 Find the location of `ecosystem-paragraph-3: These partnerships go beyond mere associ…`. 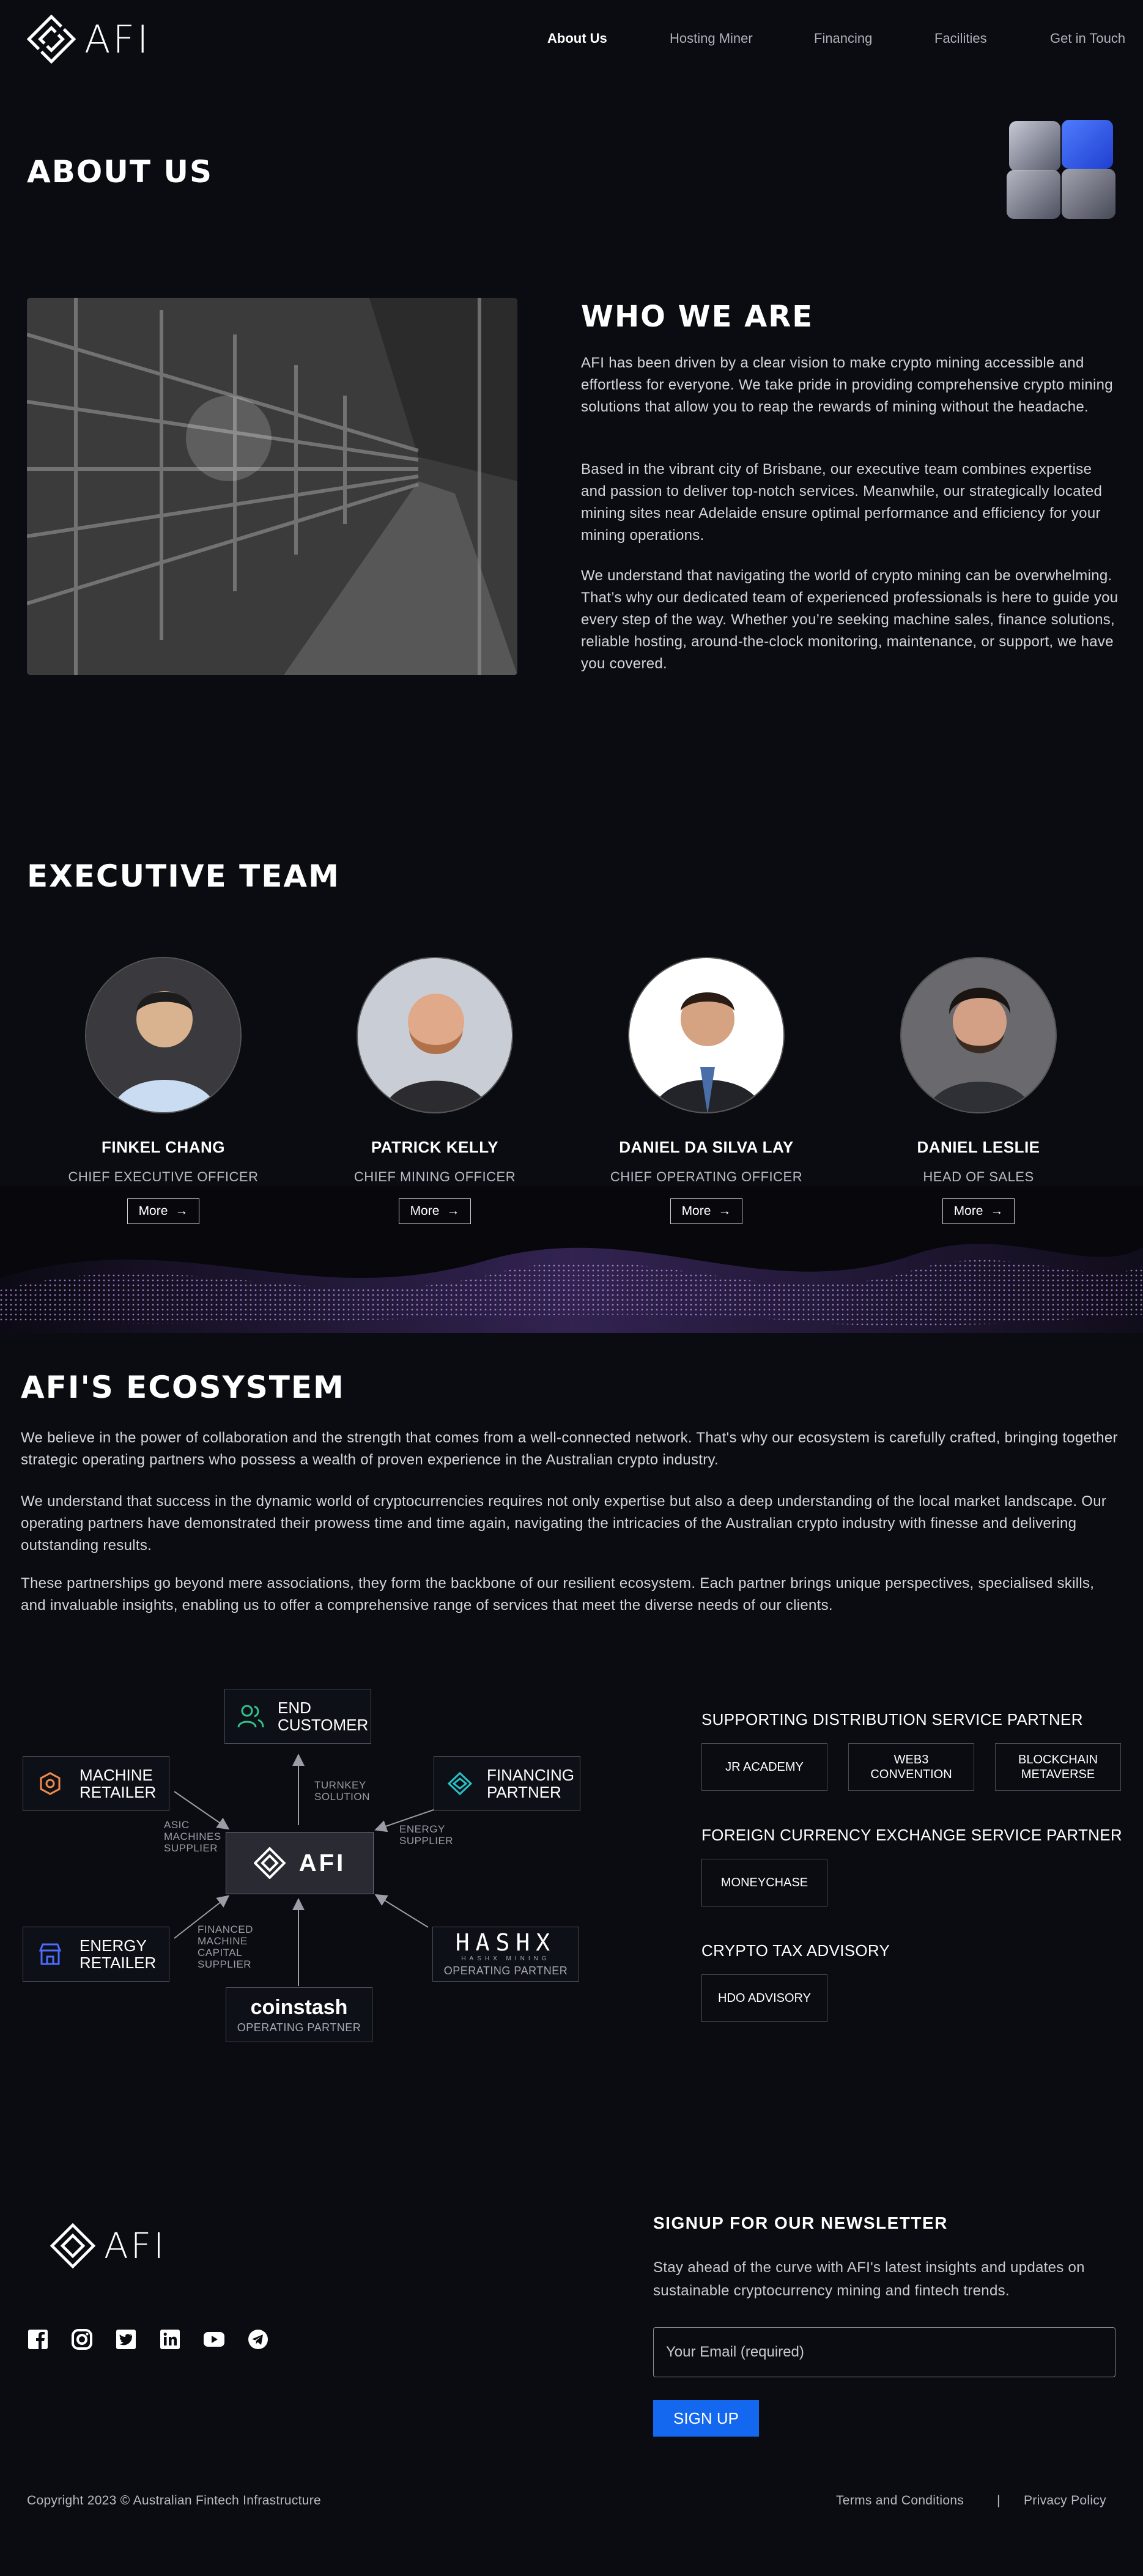

ecosystem-paragraph-3: These partnerships go beyond mere associ… is located at coordinates (558, 1594).